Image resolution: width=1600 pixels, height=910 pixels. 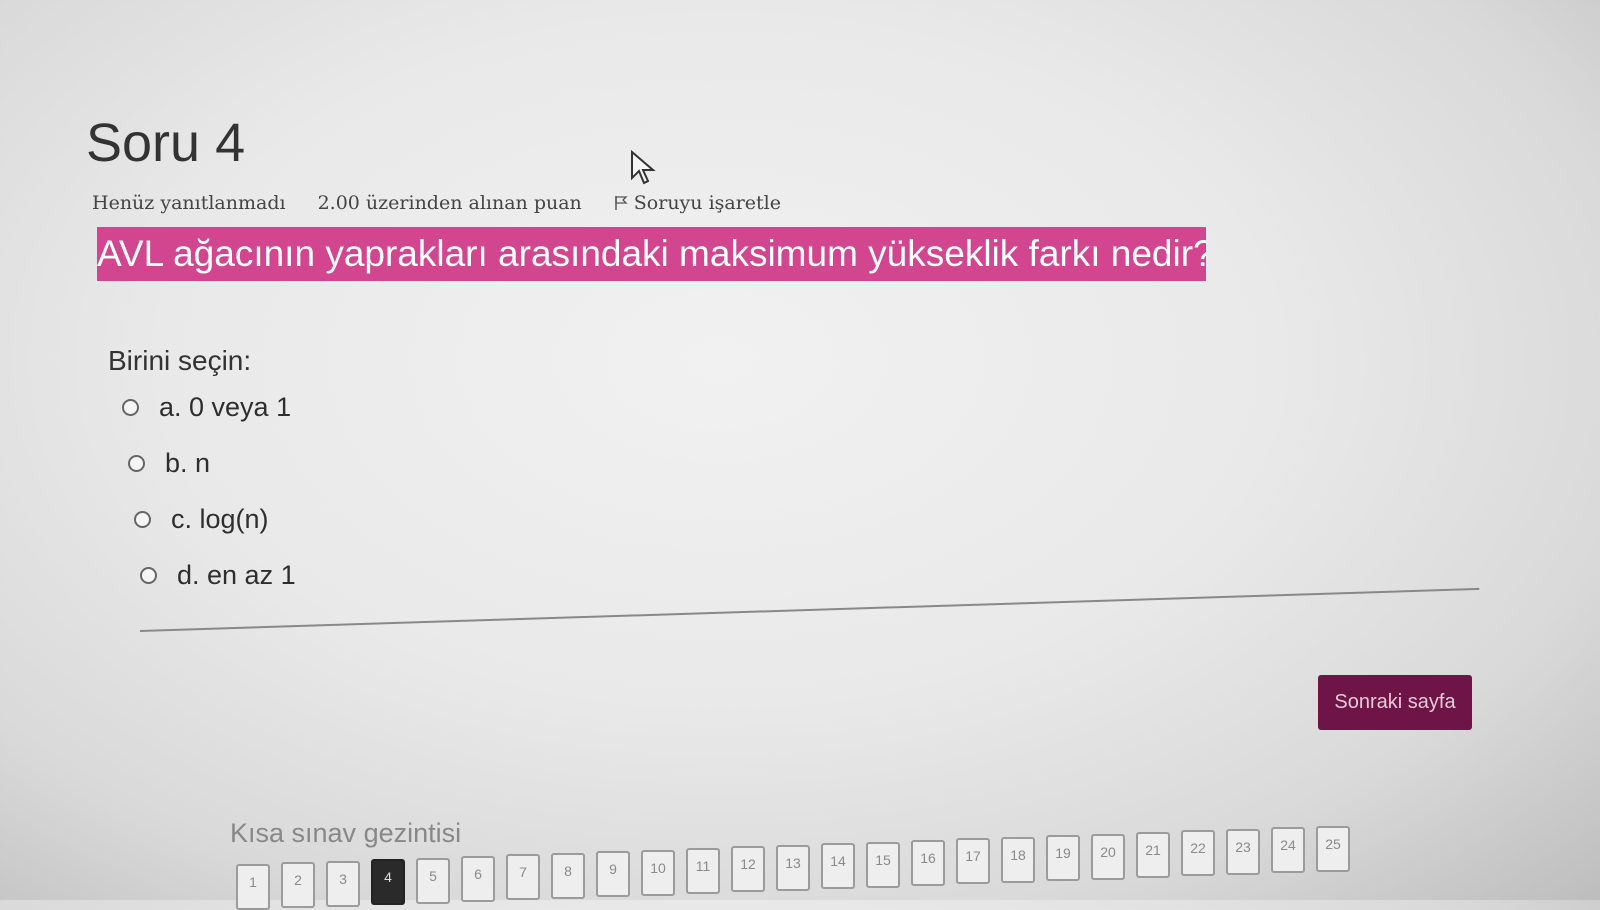 What do you see at coordinates (166, 143) in the screenshot?
I see `question-title: Soru 4` at bounding box center [166, 143].